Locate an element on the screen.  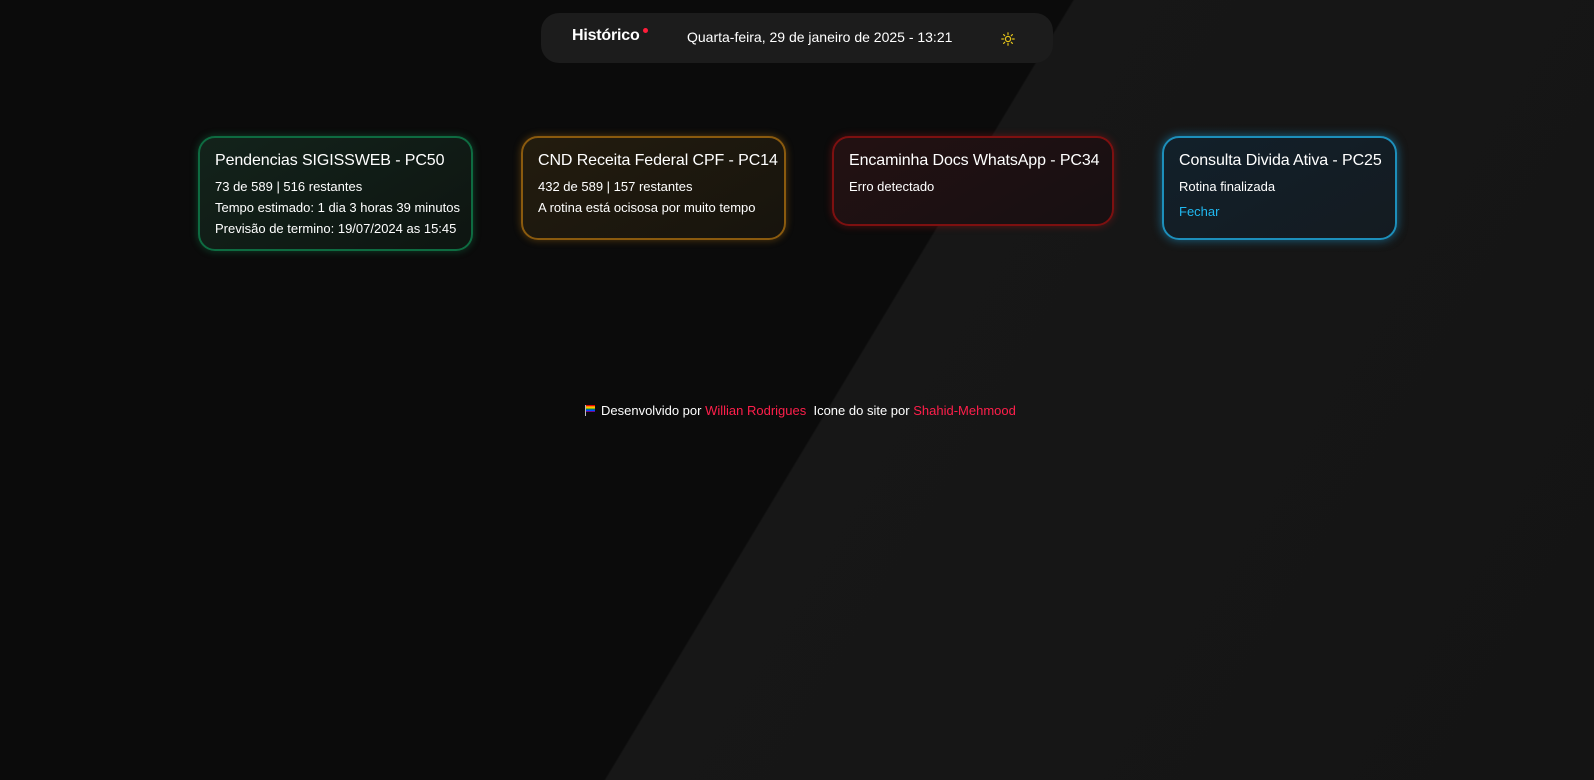
progress-text: 432 de 589 | 157 restantes is located at coordinates (615, 186).